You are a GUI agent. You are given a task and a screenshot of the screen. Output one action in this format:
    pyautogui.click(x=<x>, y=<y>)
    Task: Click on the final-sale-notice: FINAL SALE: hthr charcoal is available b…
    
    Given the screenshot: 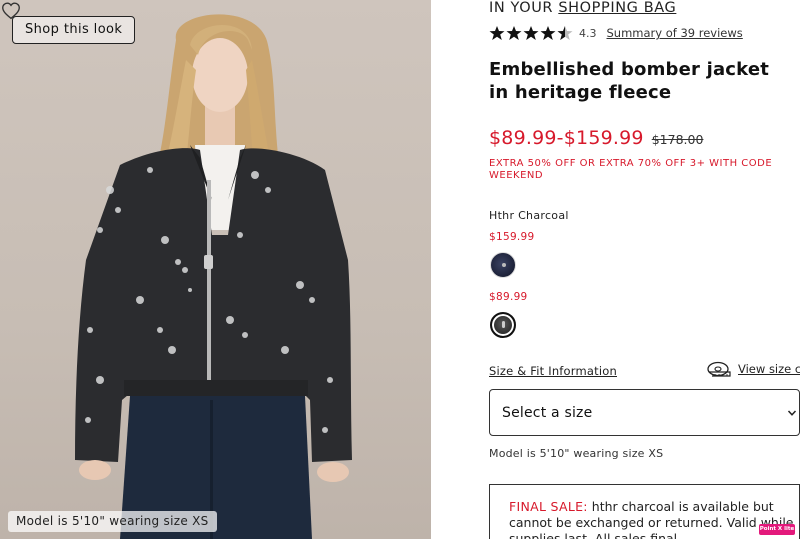 What is the action you would take?
    pyautogui.click(x=644, y=511)
    